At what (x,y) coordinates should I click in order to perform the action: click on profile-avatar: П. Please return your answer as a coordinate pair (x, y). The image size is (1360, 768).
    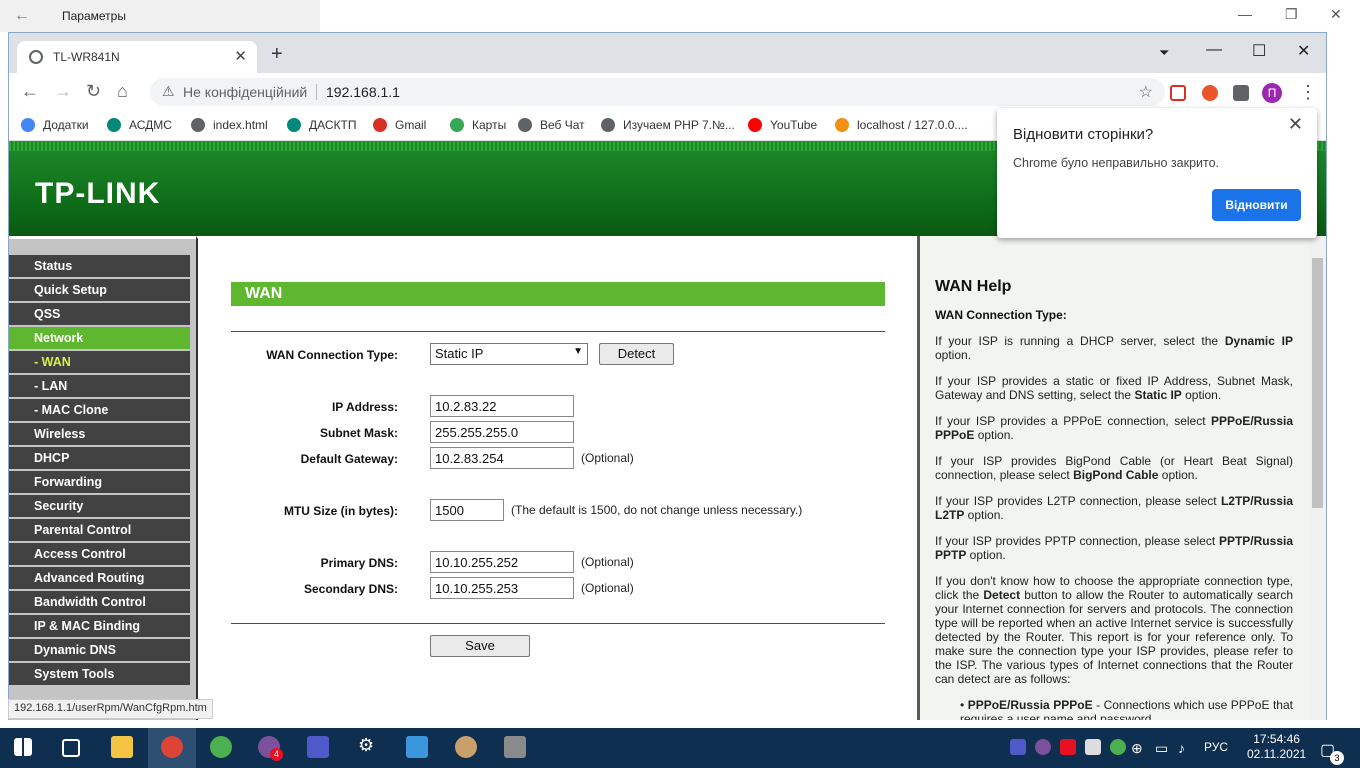
    Looking at the image, I should click on (1272, 93).